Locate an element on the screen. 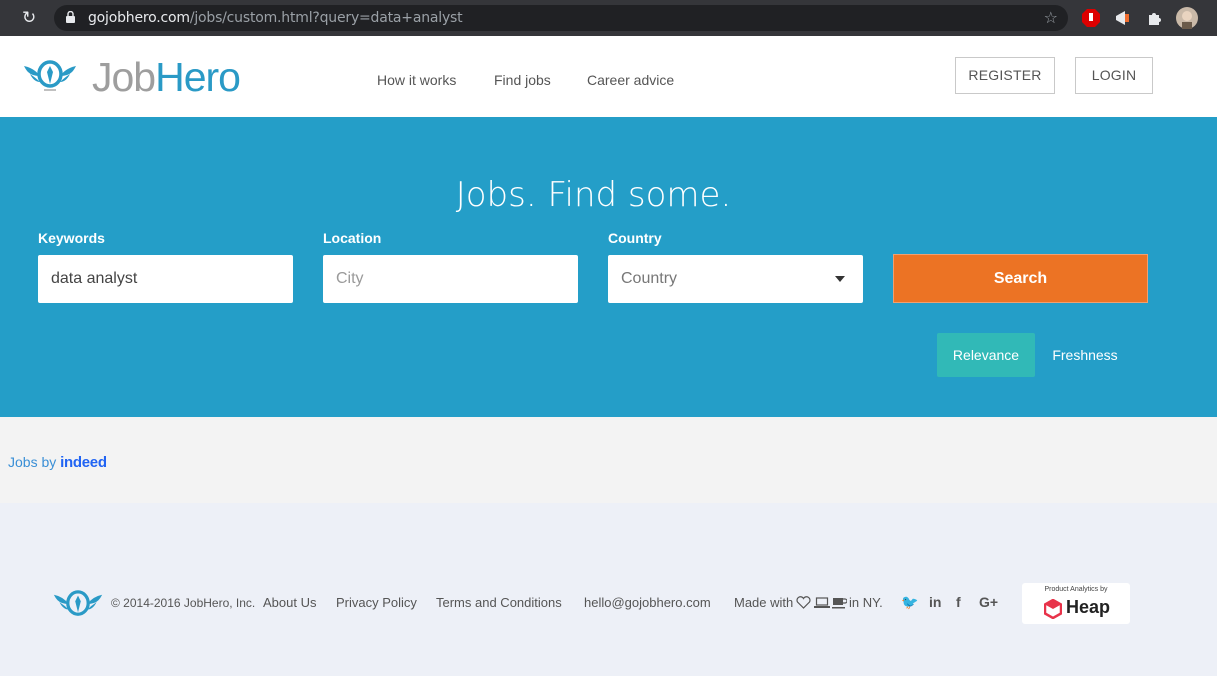 The height and width of the screenshot is (676, 1217). jobhero-wings-icon is located at coordinates (50, 75).